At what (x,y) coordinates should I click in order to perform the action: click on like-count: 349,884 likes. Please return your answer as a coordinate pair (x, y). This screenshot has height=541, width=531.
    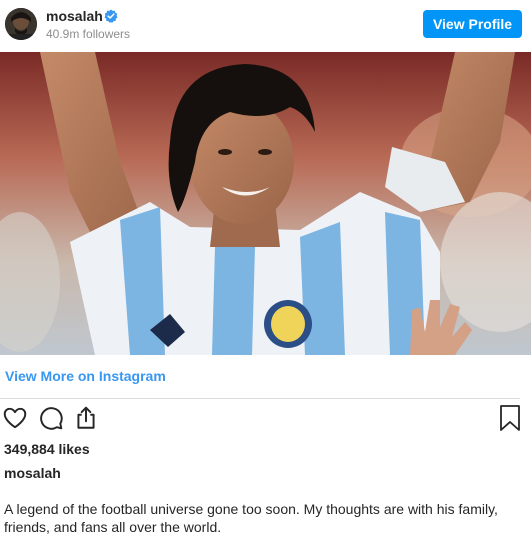
    Looking at the image, I should click on (47, 449).